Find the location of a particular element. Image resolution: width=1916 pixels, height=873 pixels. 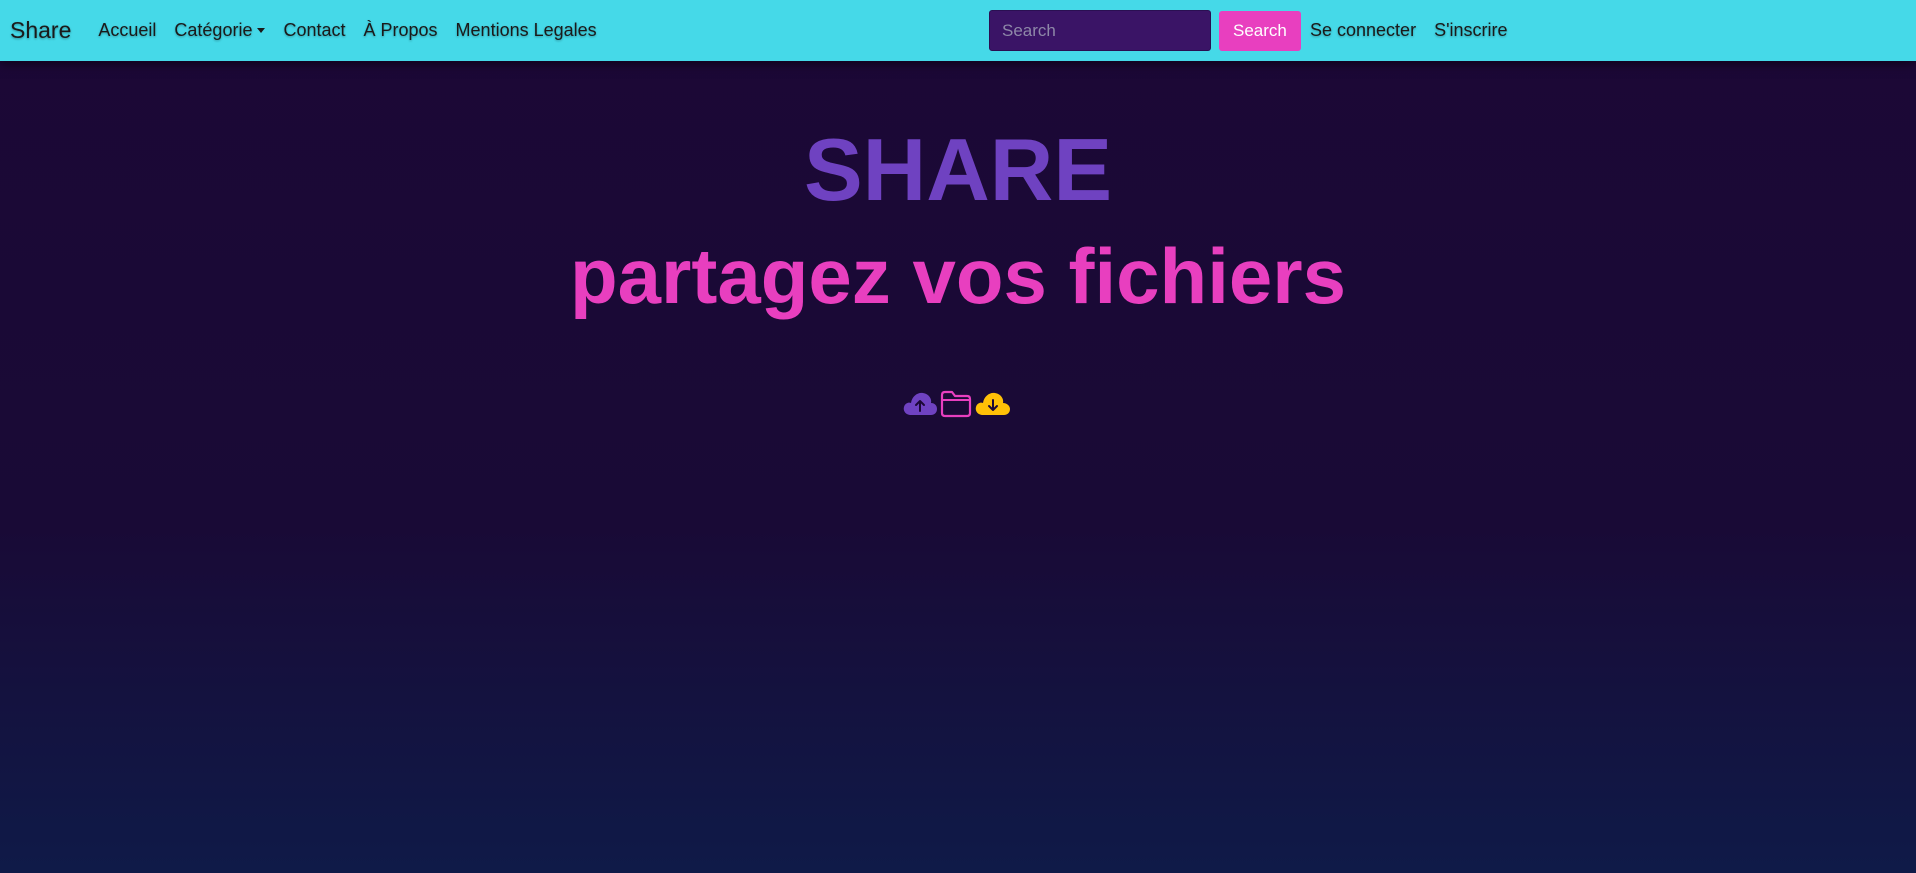

register-link: S'inscrire is located at coordinates (1470, 30).